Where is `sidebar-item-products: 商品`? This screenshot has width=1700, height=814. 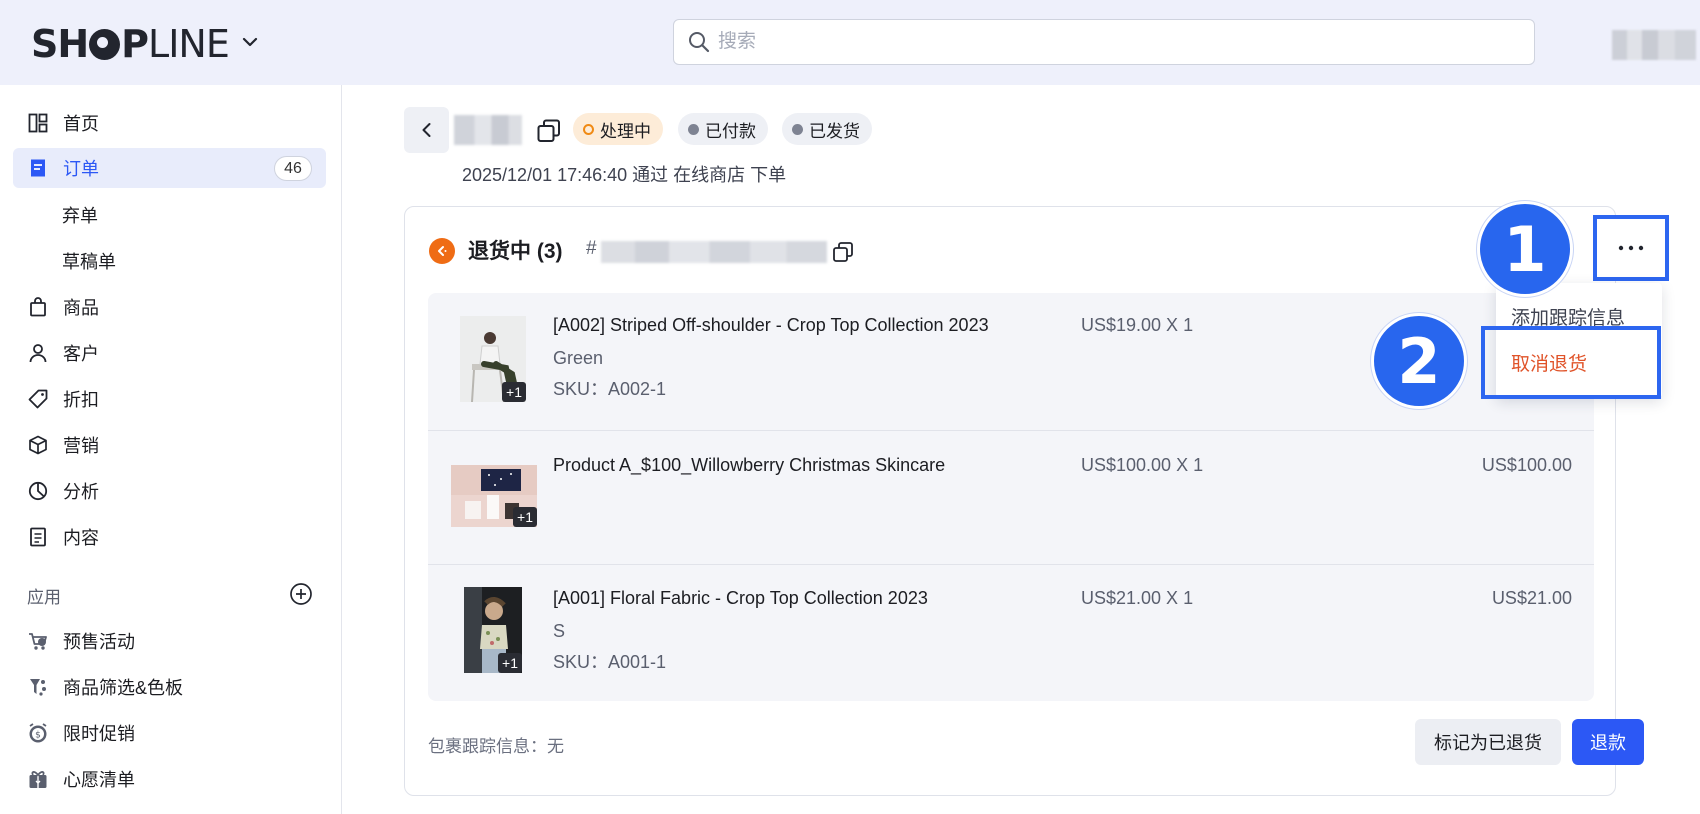
sidebar-item-products: 商品 is located at coordinates (169, 307).